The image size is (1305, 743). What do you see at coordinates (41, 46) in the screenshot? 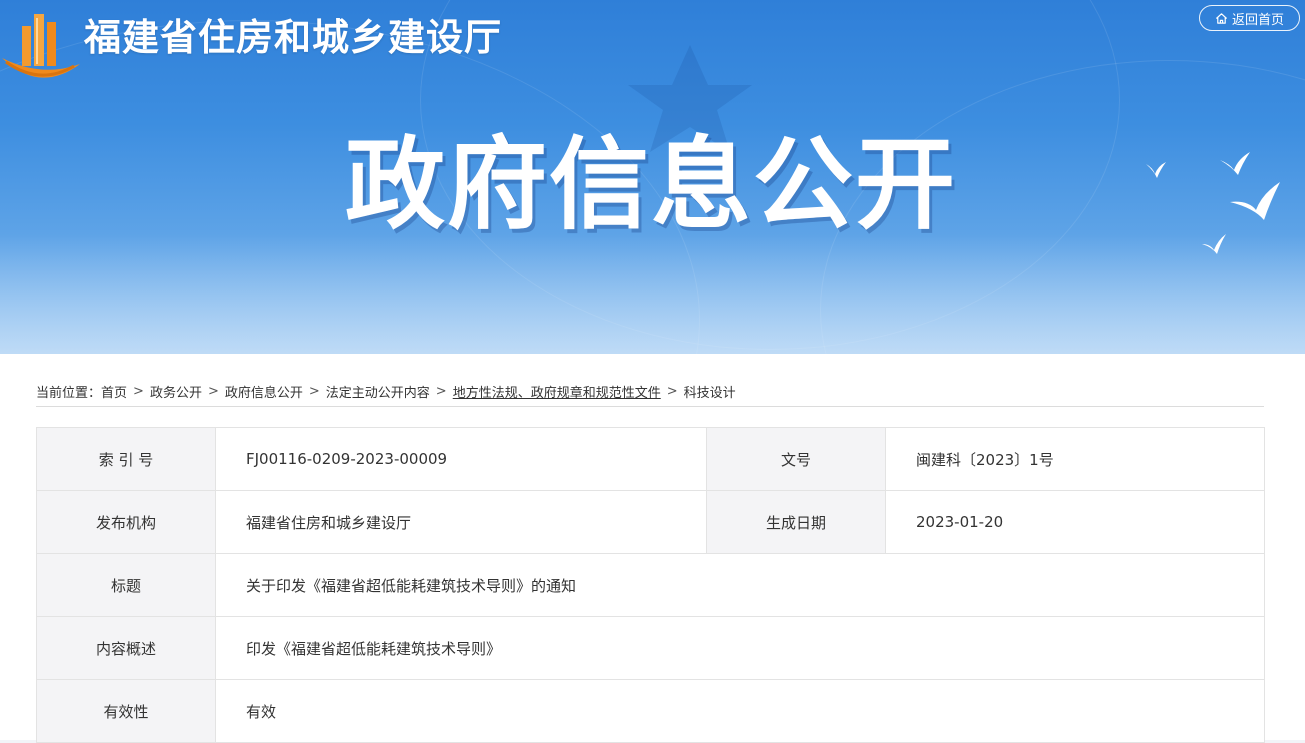
I see `site-logo-icon` at bounding box center [41, 46].